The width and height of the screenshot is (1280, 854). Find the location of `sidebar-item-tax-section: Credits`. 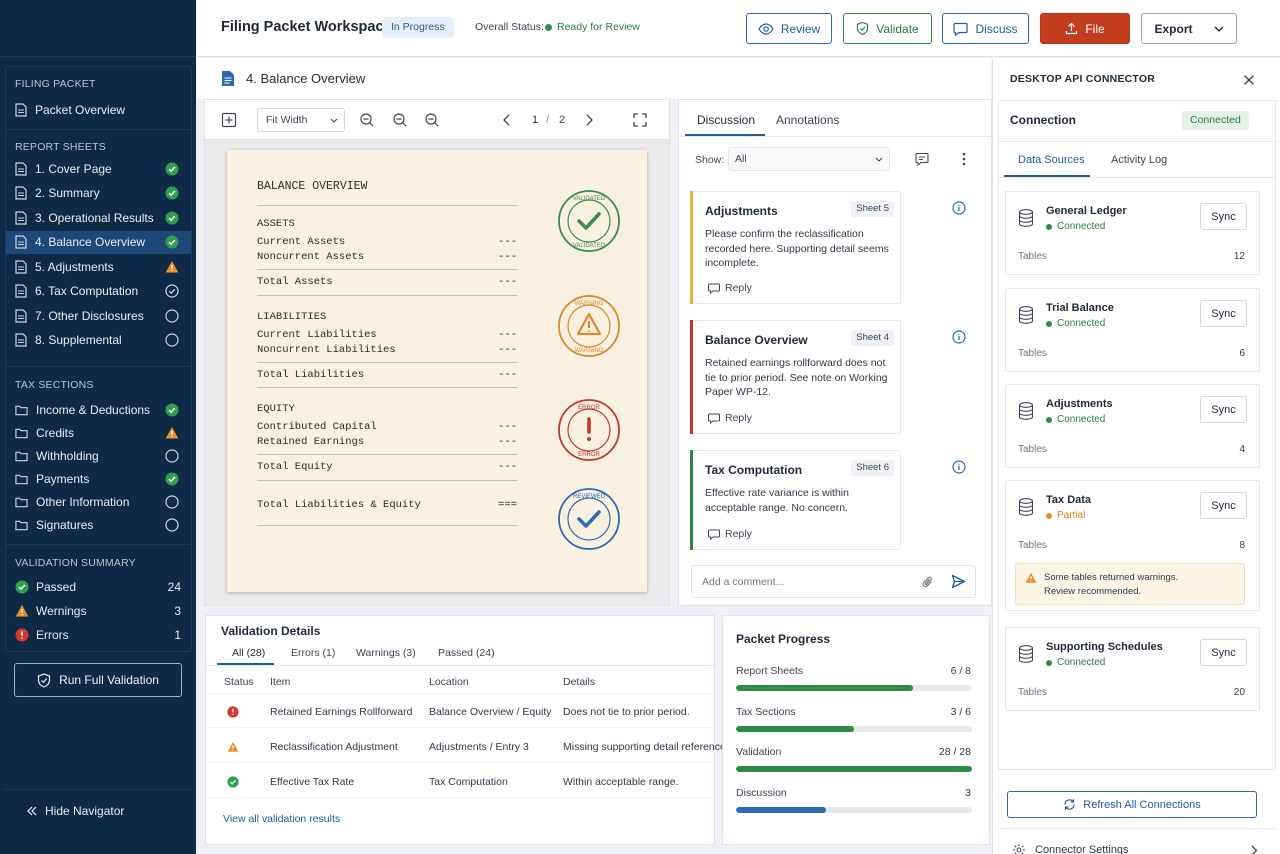

sidebar-item-tax-section: Credits is located at coordinates (98, 432).